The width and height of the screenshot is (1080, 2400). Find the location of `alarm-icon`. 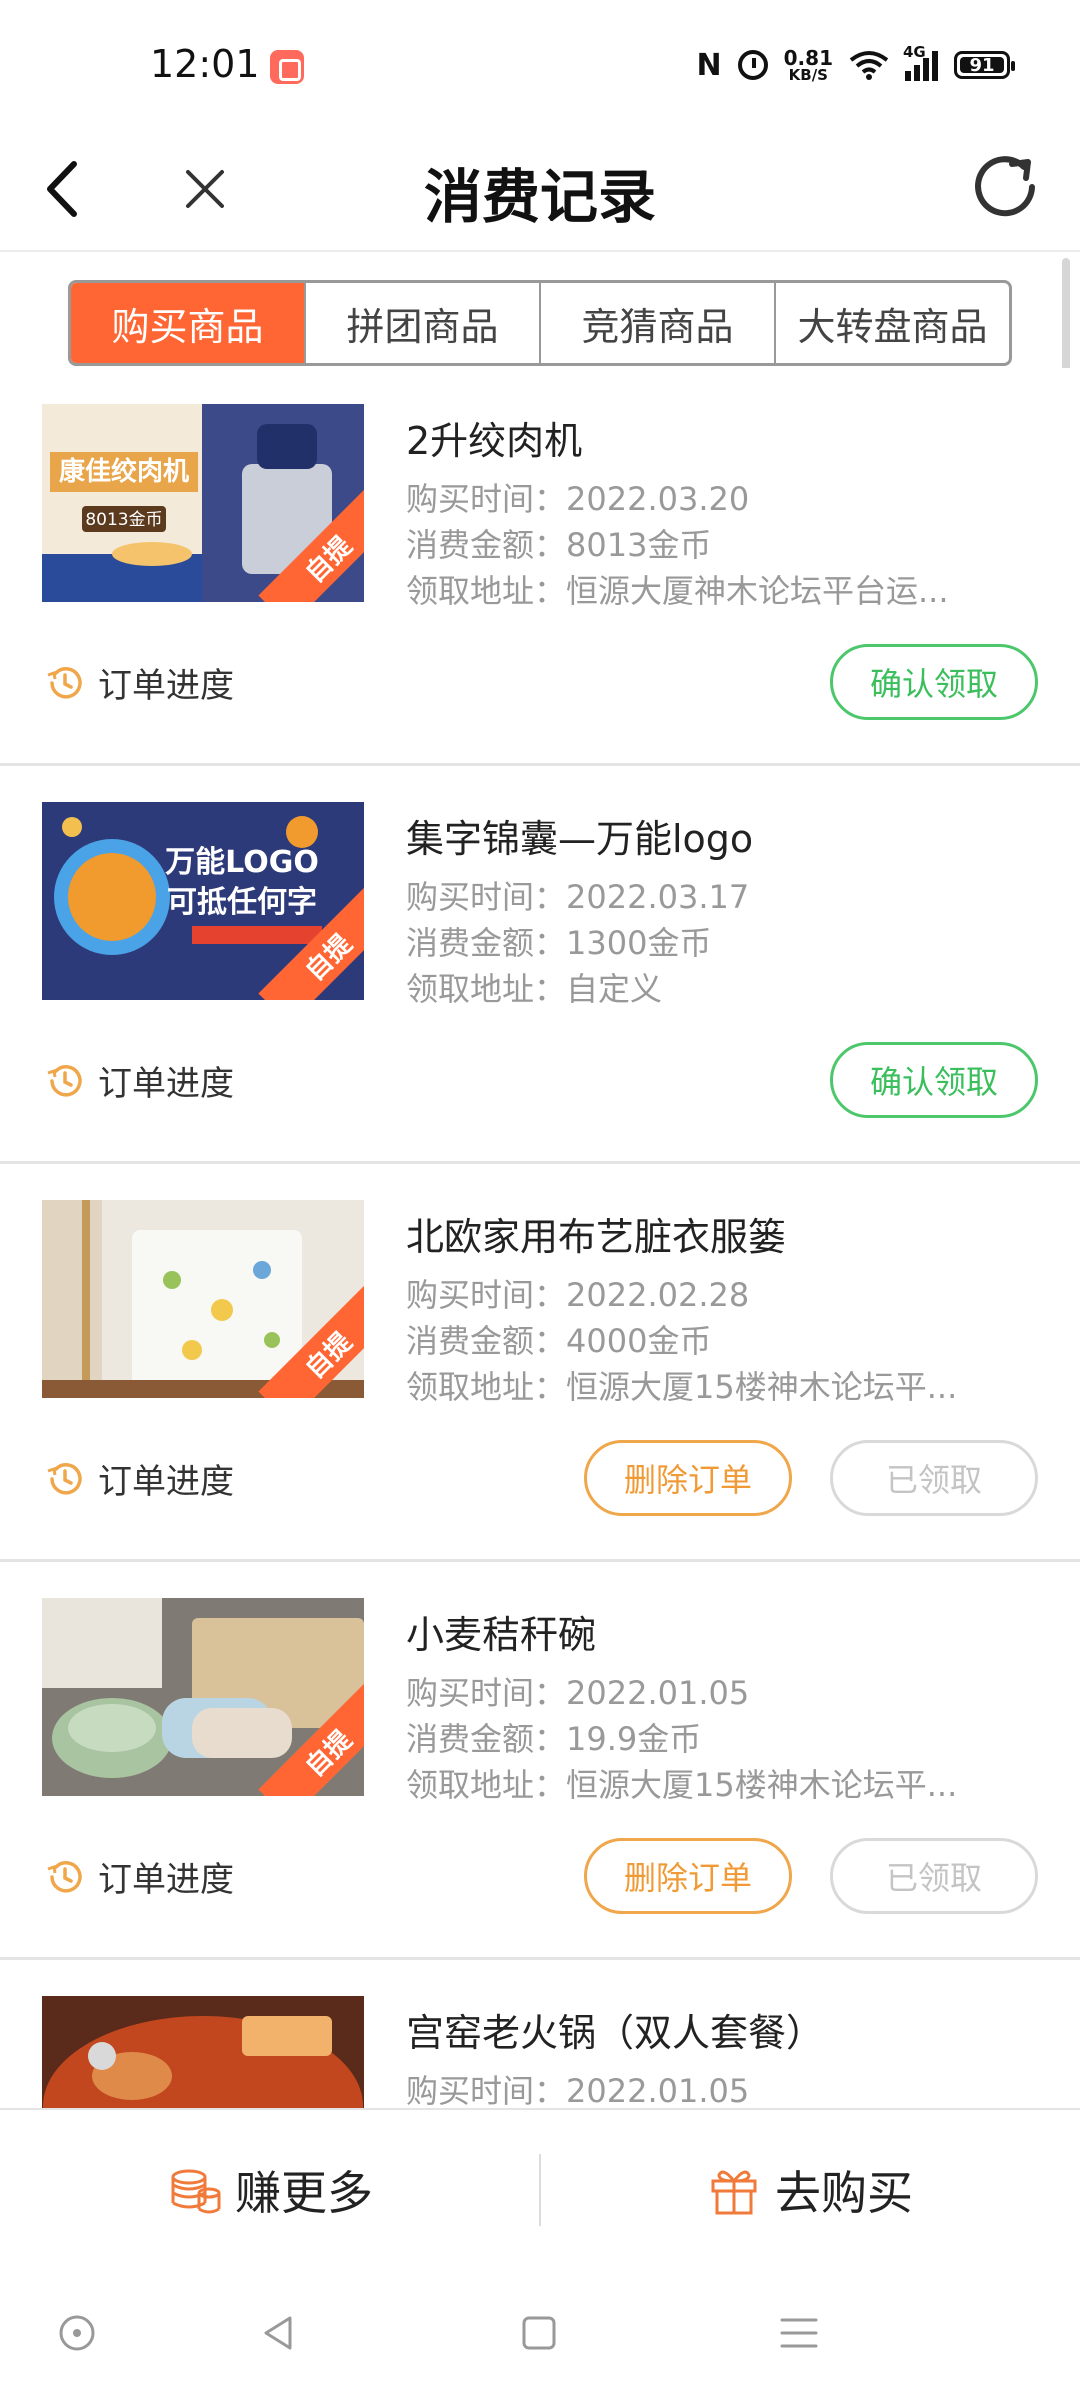

alarm-icon is located at coordinates (752, 65).